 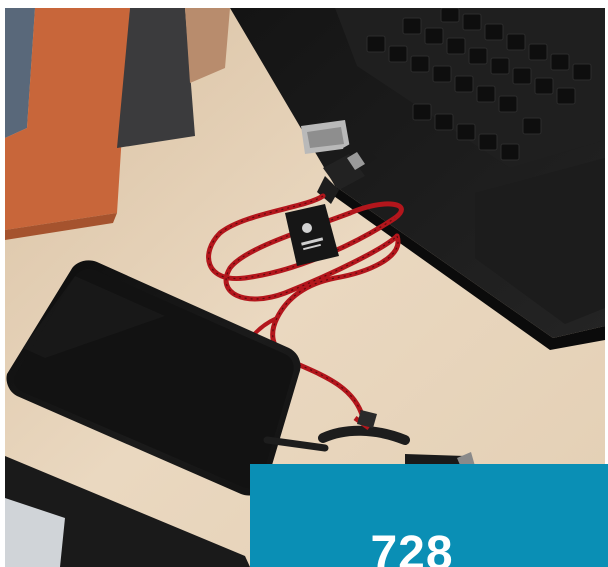 What do you see at coordinates (429, 515) in the screenshot?
I see `stat-card: 728` at bounding box center [429, 515].